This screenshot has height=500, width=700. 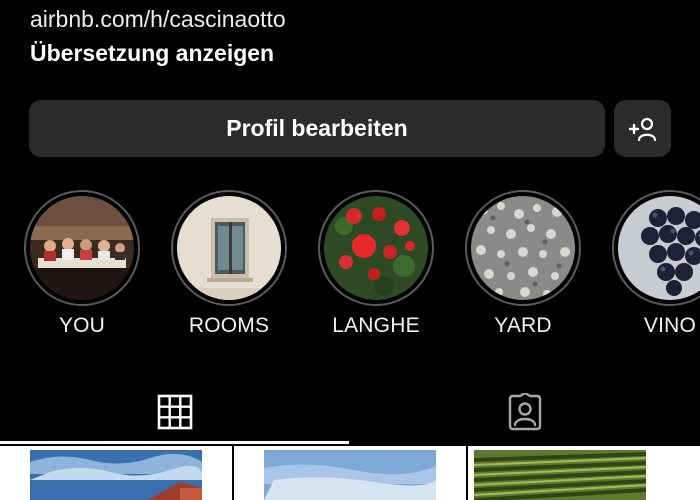 I want to click on highlight-label: YOU, so click(x=82, y=325).